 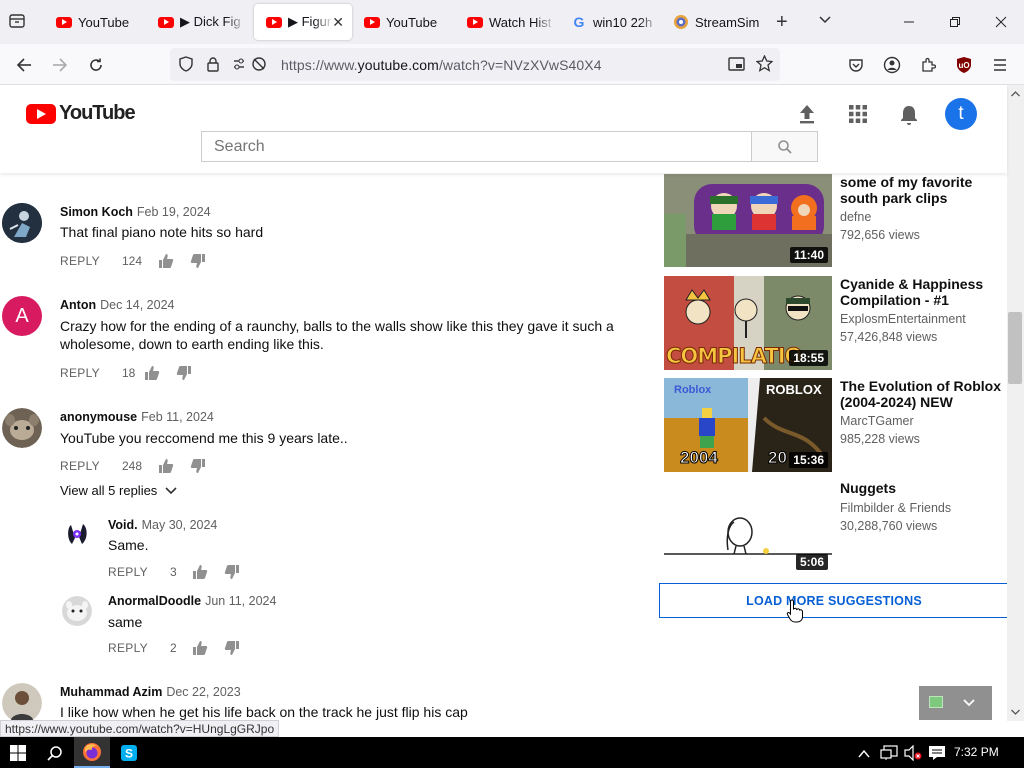 I want to click on comment-author: Void. May 30, 2024, so click(x=162, y=525).